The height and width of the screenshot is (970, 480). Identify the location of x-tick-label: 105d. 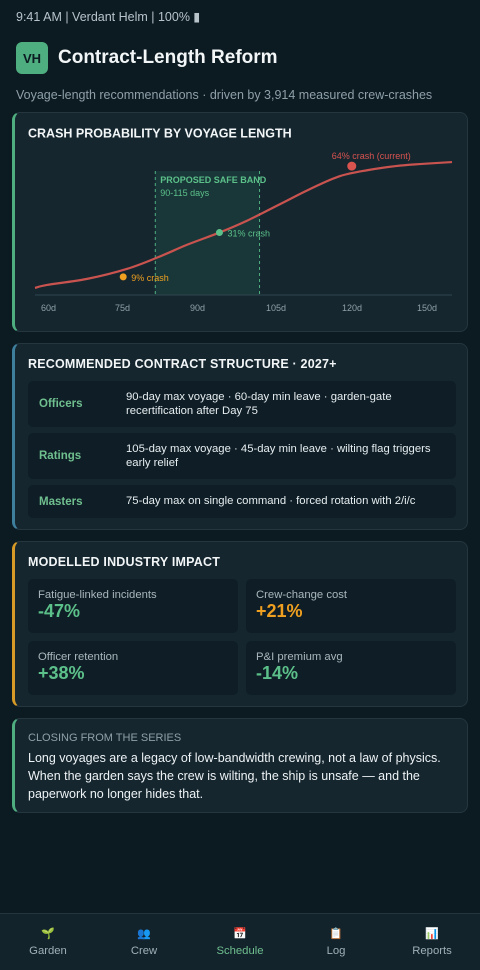
(276, 308).